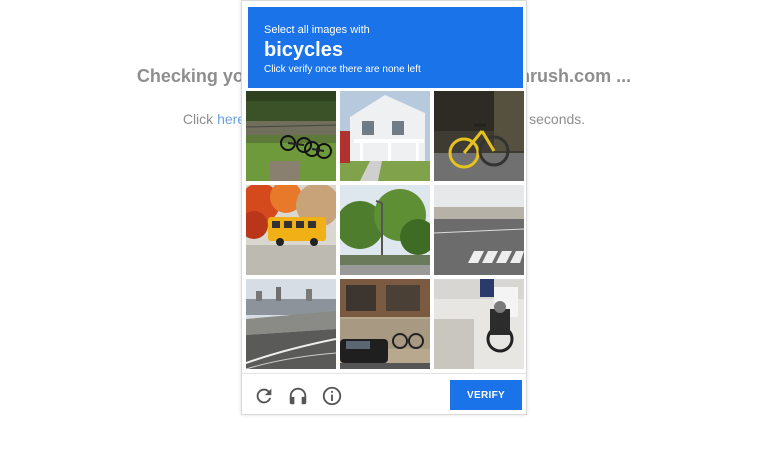 This screenshot has height=450, width=768. I want to click on verify-button: VERIFY, so click(486, 395).